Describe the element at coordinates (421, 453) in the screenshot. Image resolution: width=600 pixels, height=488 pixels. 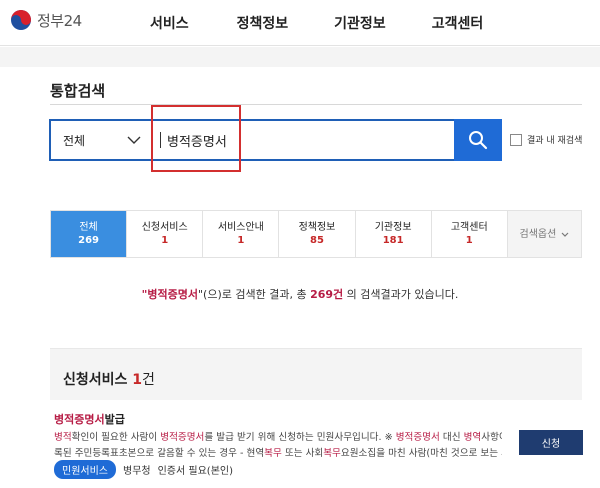
I see `desc-text: 요원소집을 마친 사람(마친 것으로 보는 사람` at that location.